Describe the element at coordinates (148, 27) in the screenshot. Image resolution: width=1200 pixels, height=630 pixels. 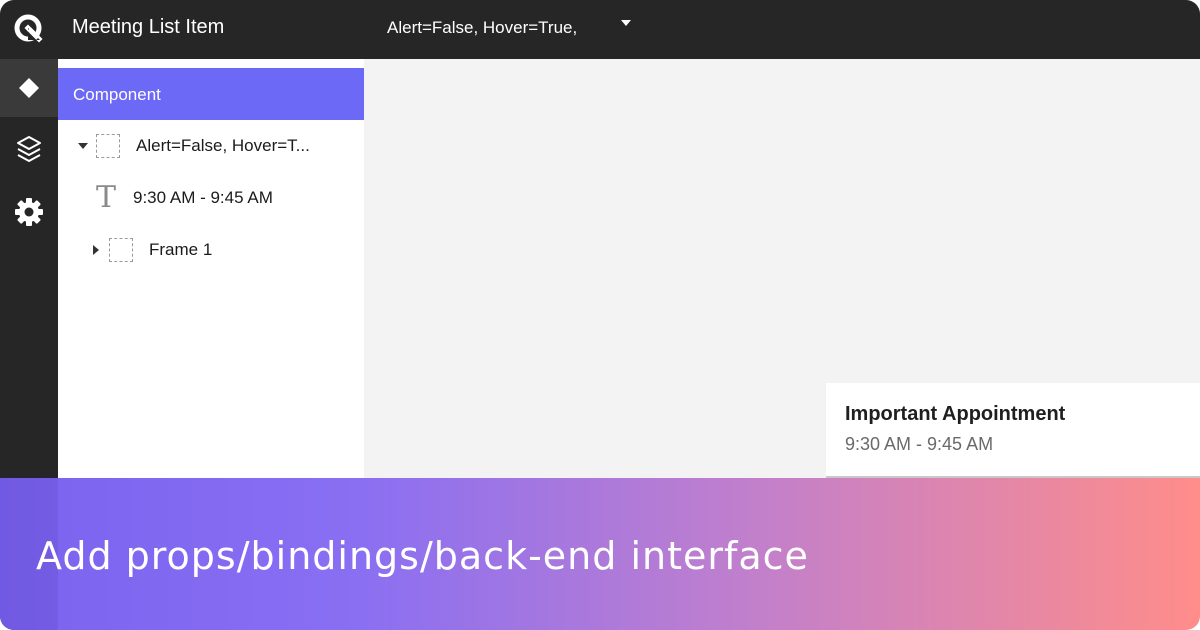
I see `component-title: Meeting List Item` at that location.